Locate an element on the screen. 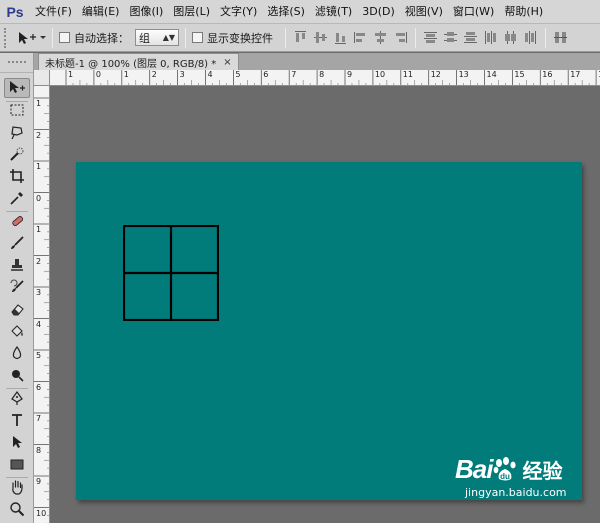  marquee-tool is located at coordinates (17, 110).